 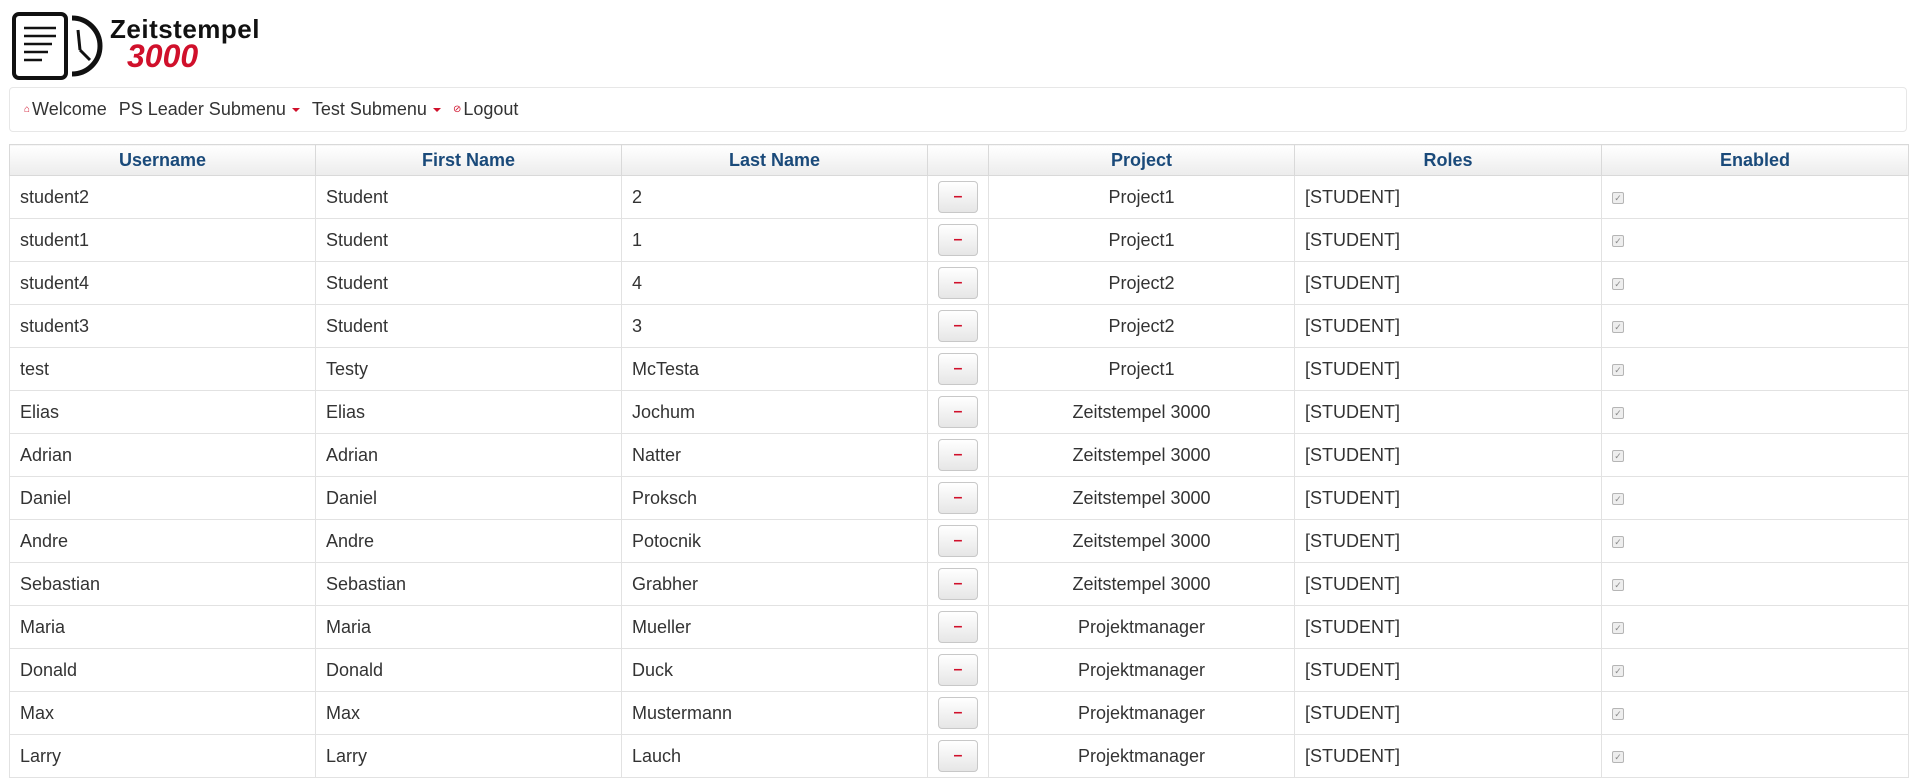 I want to click on nav-welcome: ⌂ Welcome, so click(x=65, y=109).